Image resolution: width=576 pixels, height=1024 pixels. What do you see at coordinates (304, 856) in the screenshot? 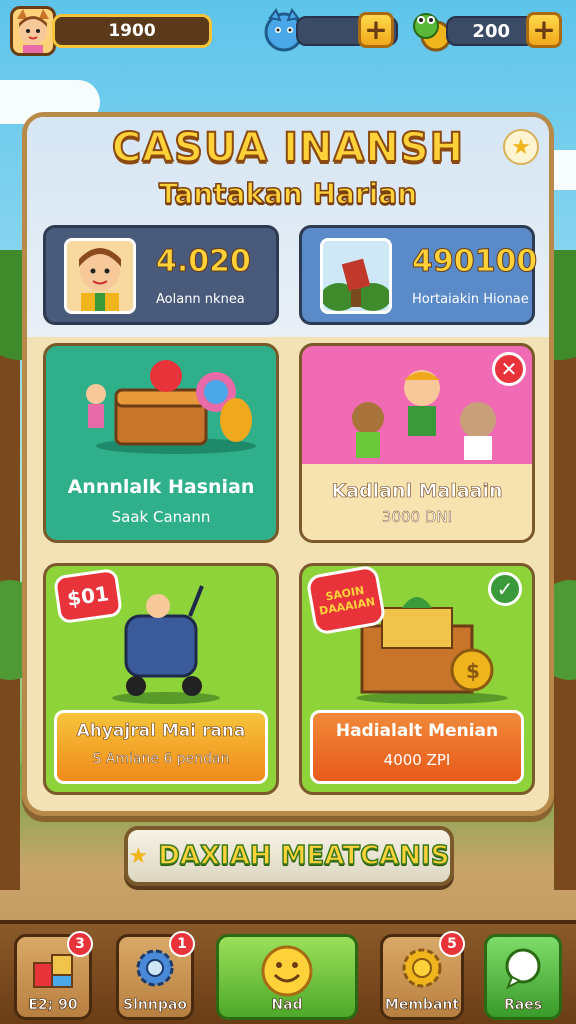
I see `claim-all-label: DAXIAH MEATCANIS` at bounding box center [304, 856].